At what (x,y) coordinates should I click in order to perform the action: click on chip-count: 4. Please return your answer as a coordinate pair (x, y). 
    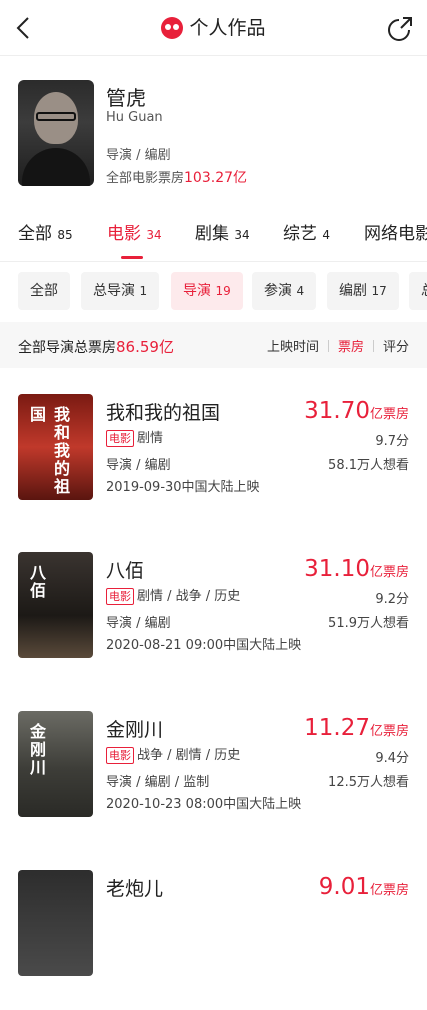
    Looking at the image, I should click on (300, 291).